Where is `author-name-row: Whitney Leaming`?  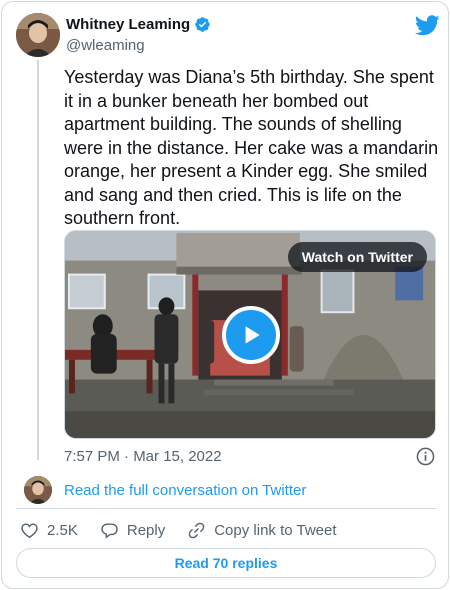 author-name-row: Whitney Leaming is located at coordinates (138, 24).